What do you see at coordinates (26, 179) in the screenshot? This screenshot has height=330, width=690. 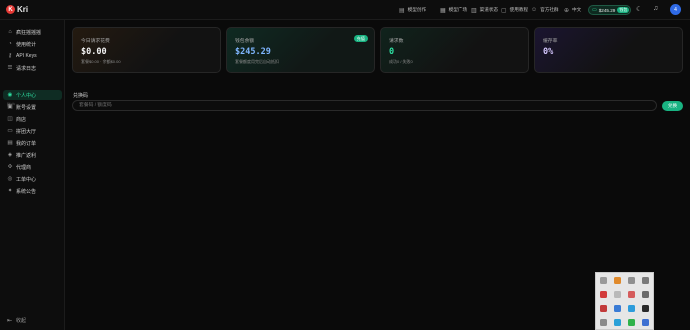 I see `sidebar-item-label: 工单中心` at bounding box center [26, 179].